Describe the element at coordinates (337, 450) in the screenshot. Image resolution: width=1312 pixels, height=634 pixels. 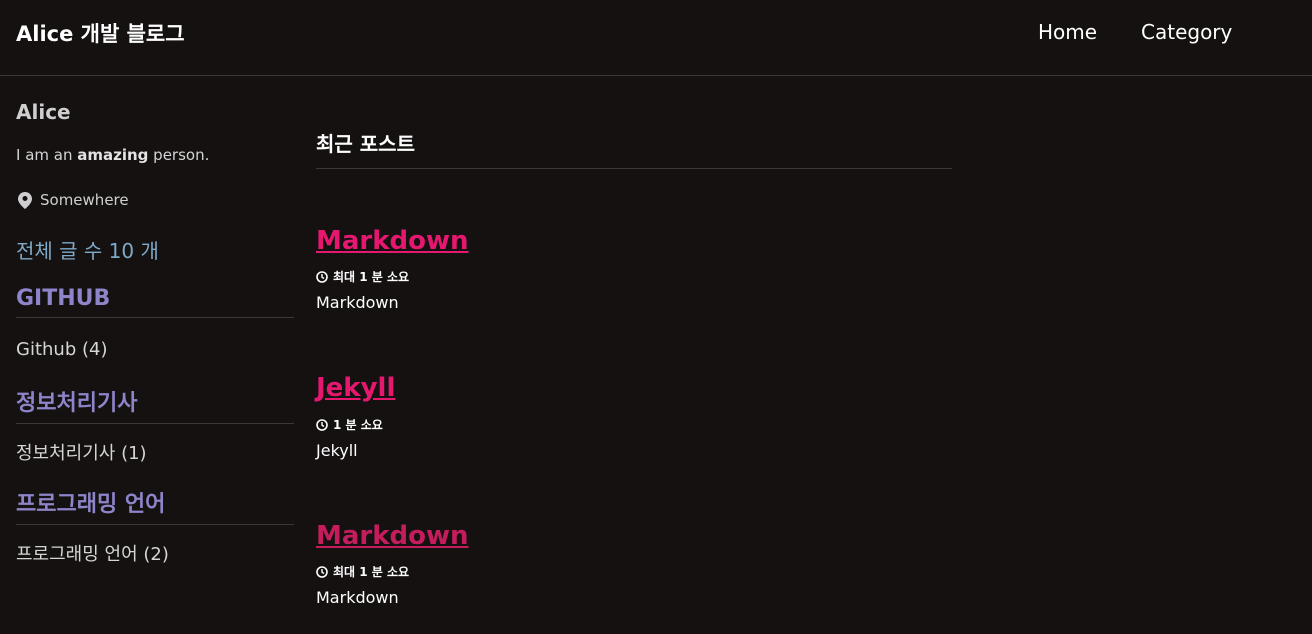
I see `post-excerpt: Jekyll` at that location.